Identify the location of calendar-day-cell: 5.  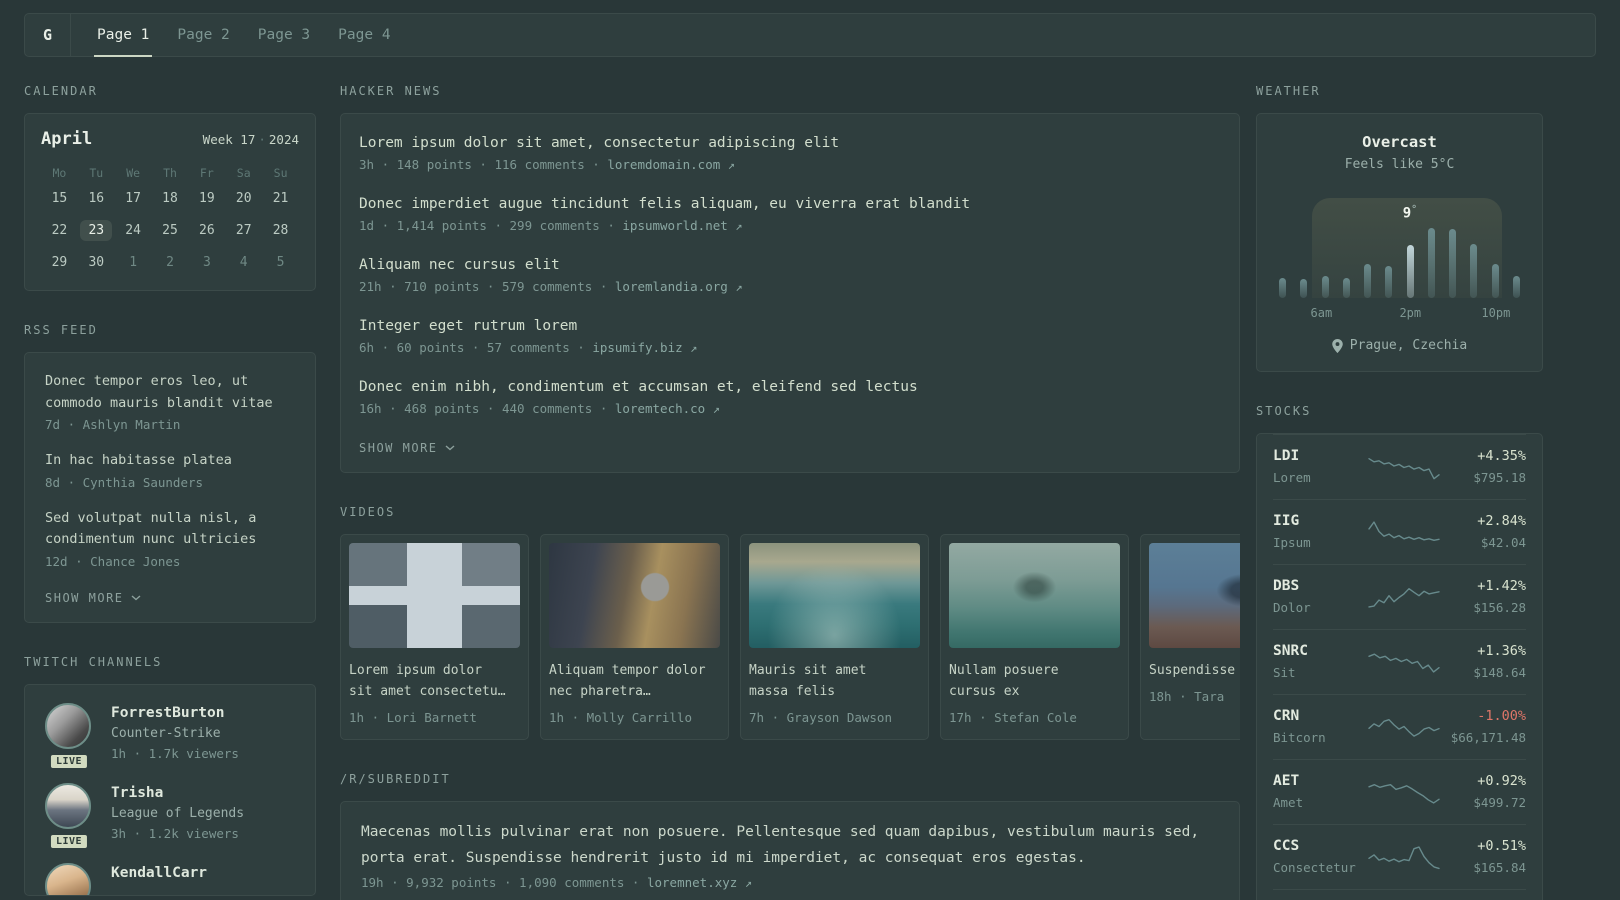
(280, 262).